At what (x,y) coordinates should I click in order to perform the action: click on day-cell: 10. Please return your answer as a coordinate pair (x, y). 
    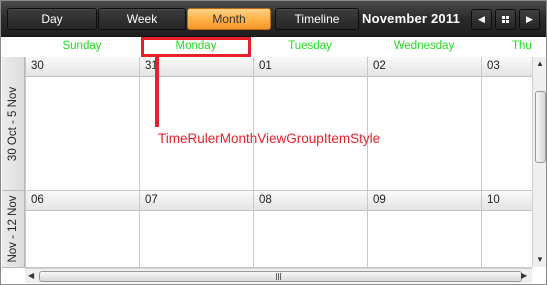
    Looking at the image, I should click on (506, 229).